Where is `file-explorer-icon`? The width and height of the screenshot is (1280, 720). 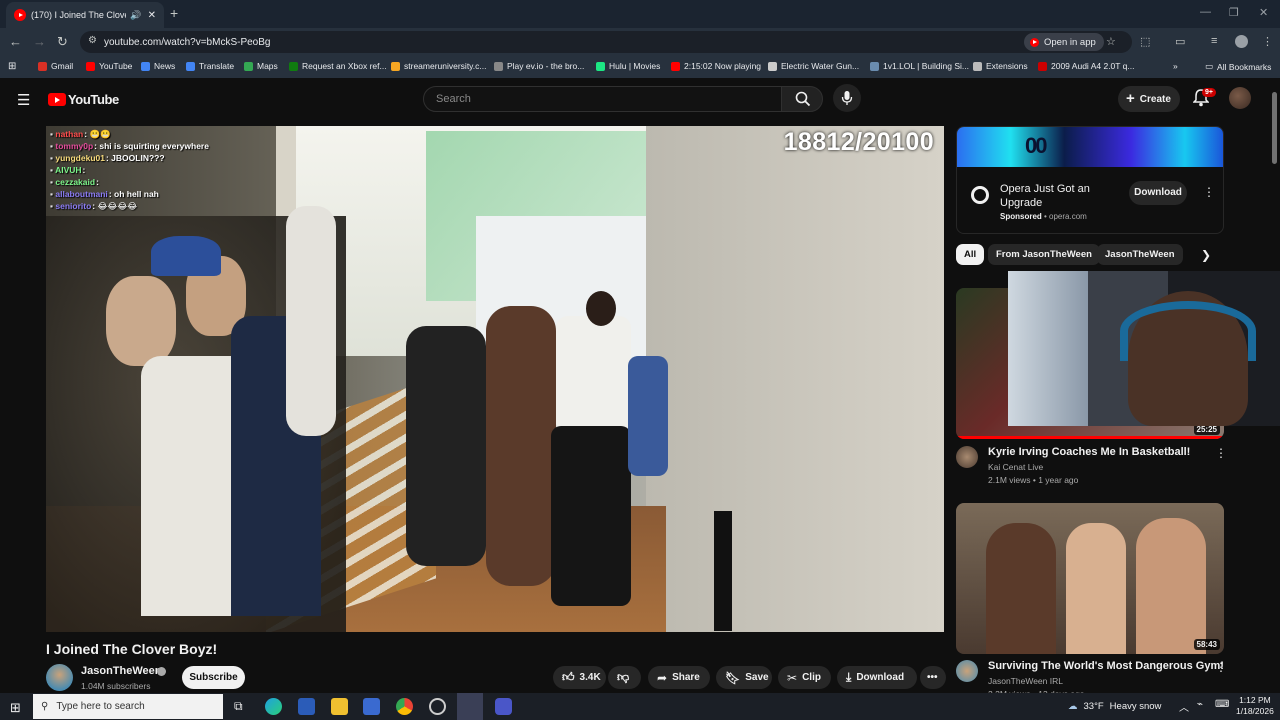 file-explorer-icon is located at coordinates (339, 706).